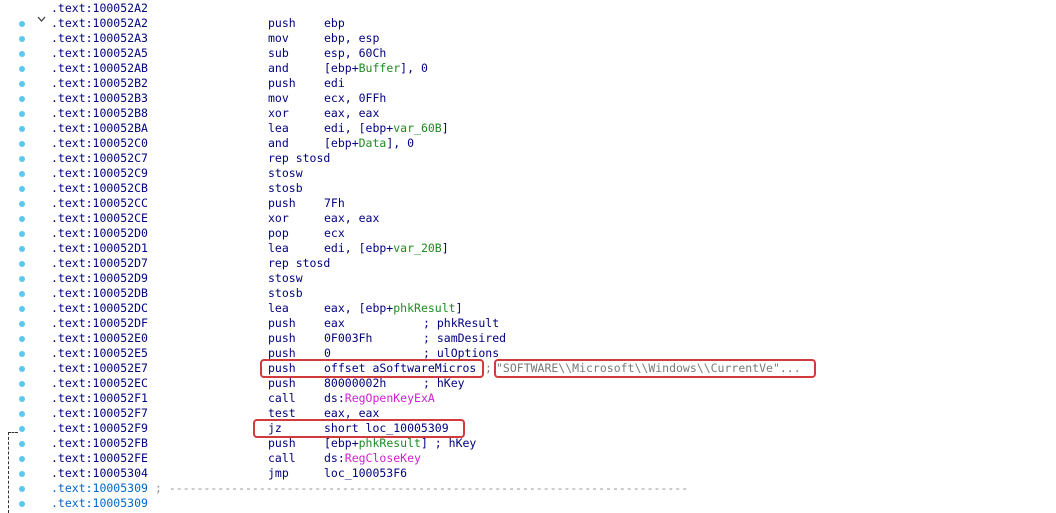 This screenshot has height=513, width=1056. What do you see at coordinates (551, 353) in the screenshot?
I see `code-line: .text:100052E5 push 0 ; ulOptions` at bounding box center [551, 353].